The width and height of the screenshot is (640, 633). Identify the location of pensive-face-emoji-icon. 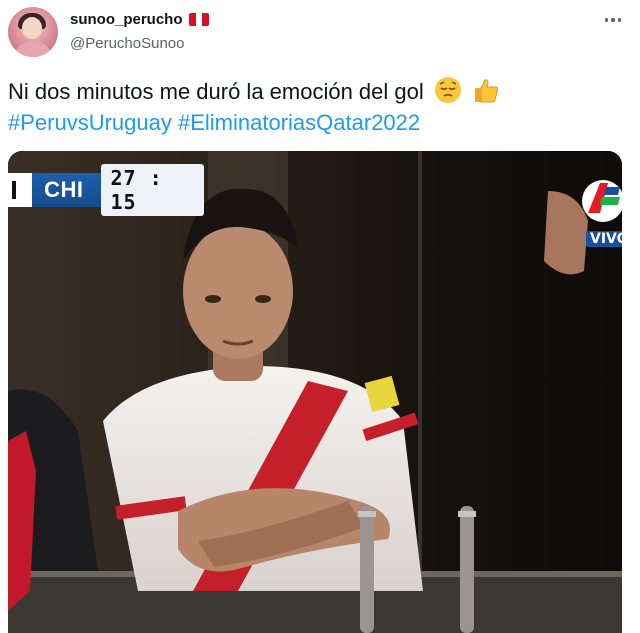
(448, 94).